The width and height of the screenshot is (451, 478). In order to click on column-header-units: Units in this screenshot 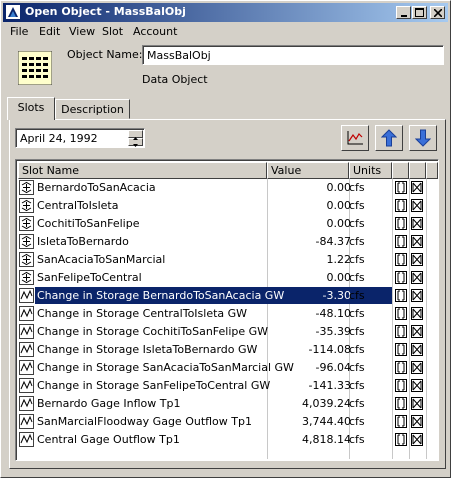, I will do `click(370, 170)`.